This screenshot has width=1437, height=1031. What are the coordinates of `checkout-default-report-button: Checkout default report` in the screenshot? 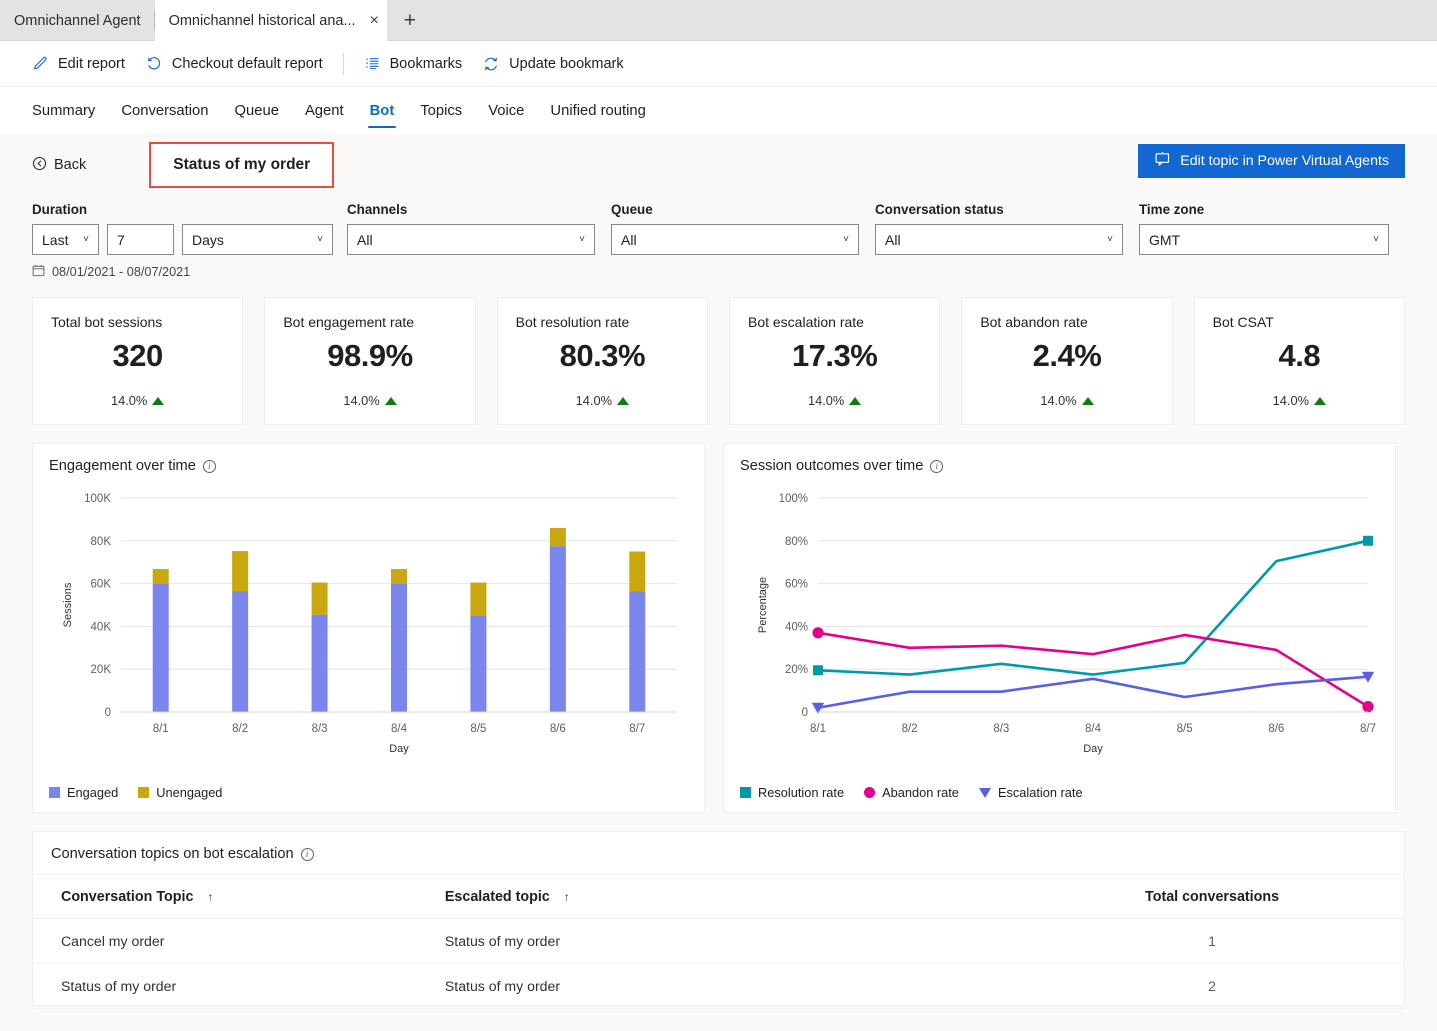 It's located at (234, 64).